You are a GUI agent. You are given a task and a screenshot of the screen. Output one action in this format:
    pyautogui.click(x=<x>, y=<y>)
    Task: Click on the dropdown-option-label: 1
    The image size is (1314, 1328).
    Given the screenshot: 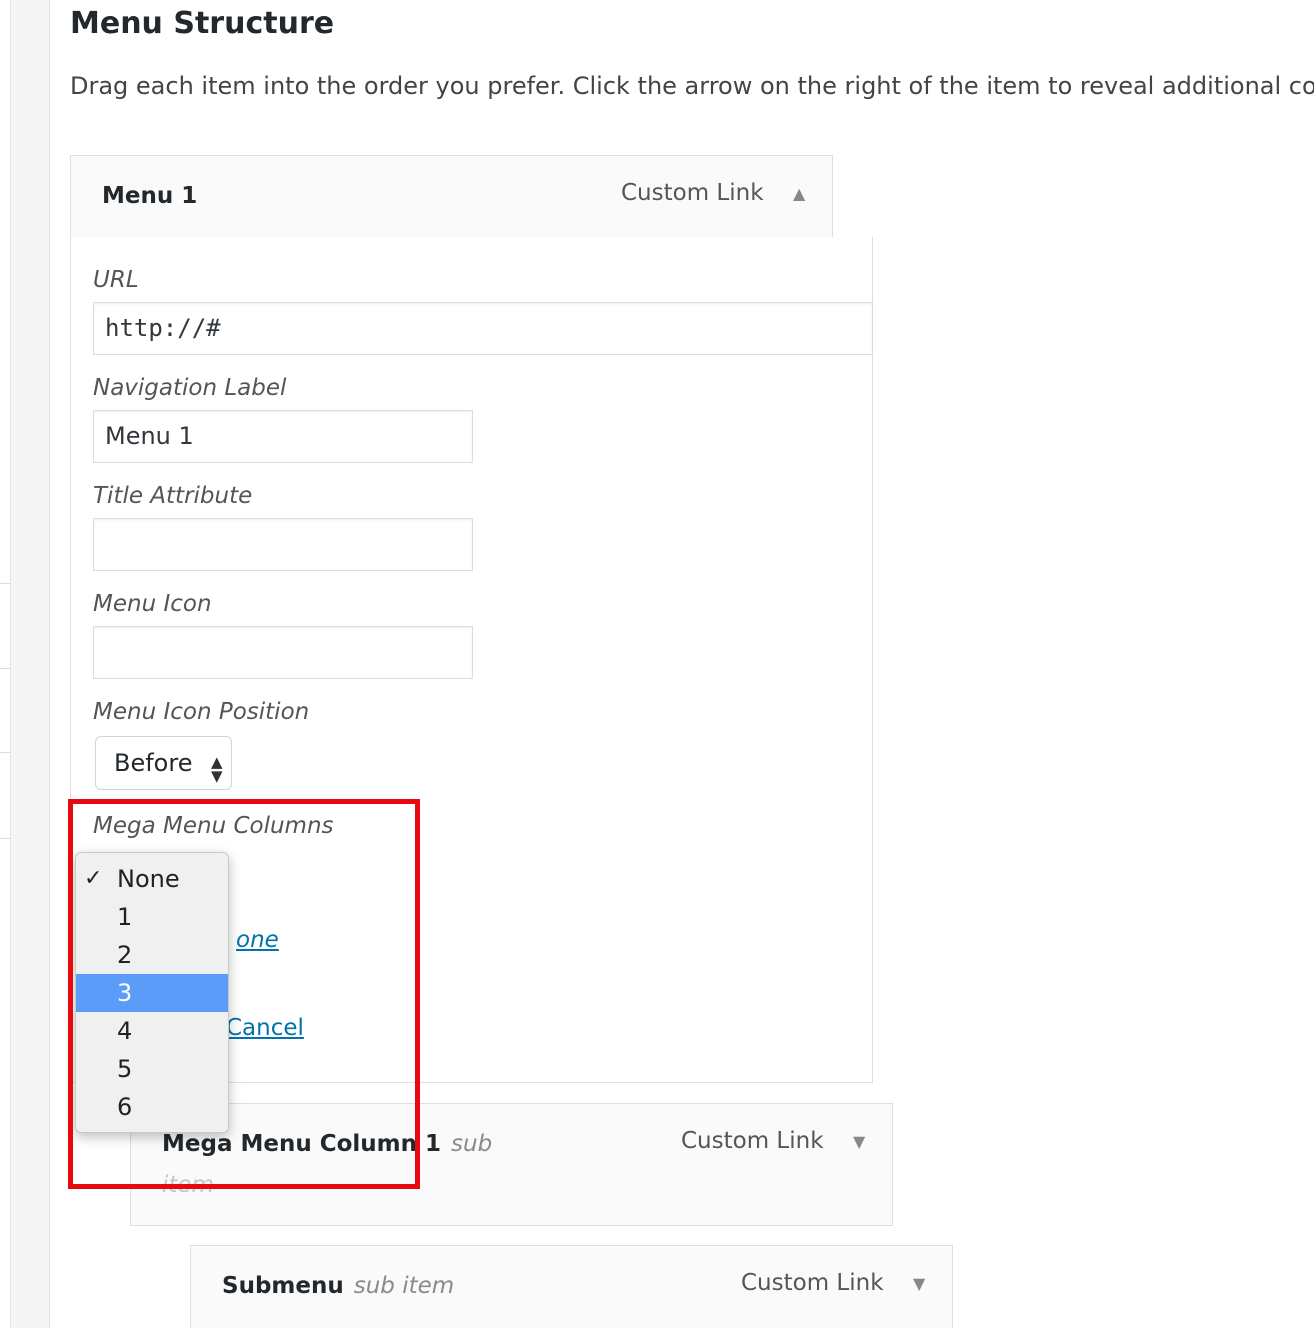 What is the action you would take?
    pyautogui.click(x=125, y=917)
    